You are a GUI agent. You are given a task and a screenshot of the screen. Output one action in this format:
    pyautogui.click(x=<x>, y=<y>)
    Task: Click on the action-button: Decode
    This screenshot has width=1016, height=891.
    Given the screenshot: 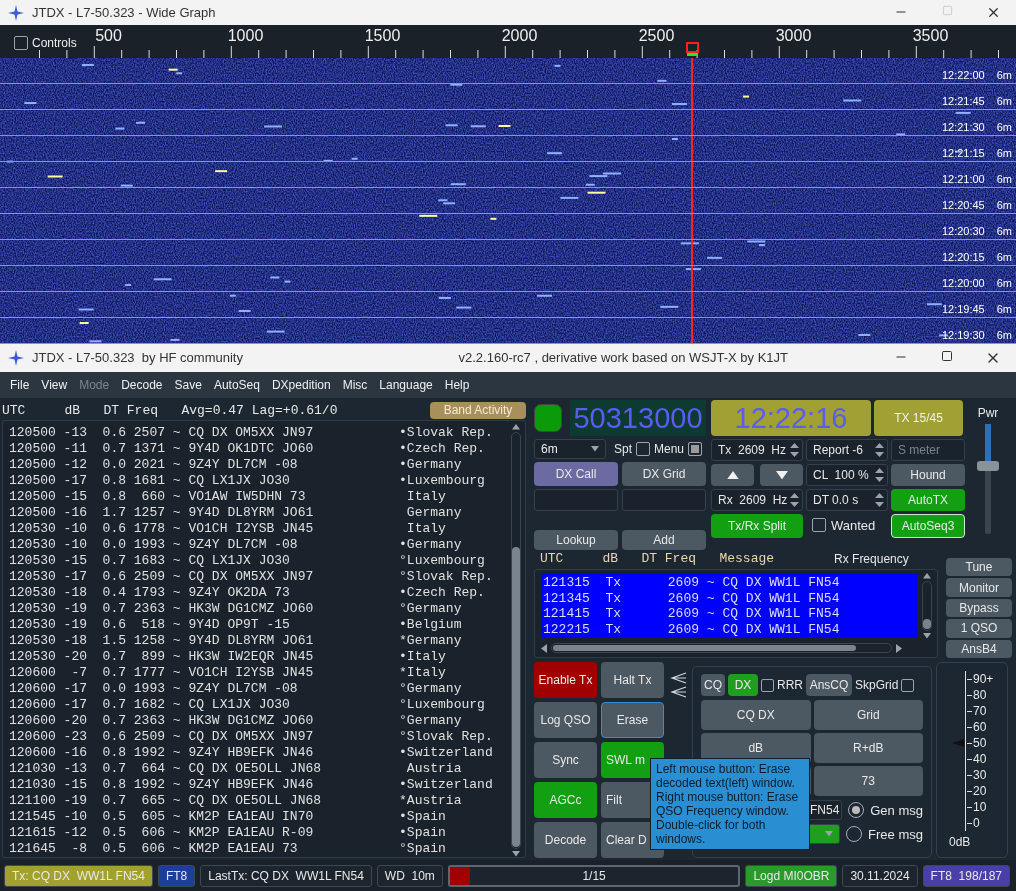 What is the action you would take?
    pyautogui.click(x=565, y=840)
    